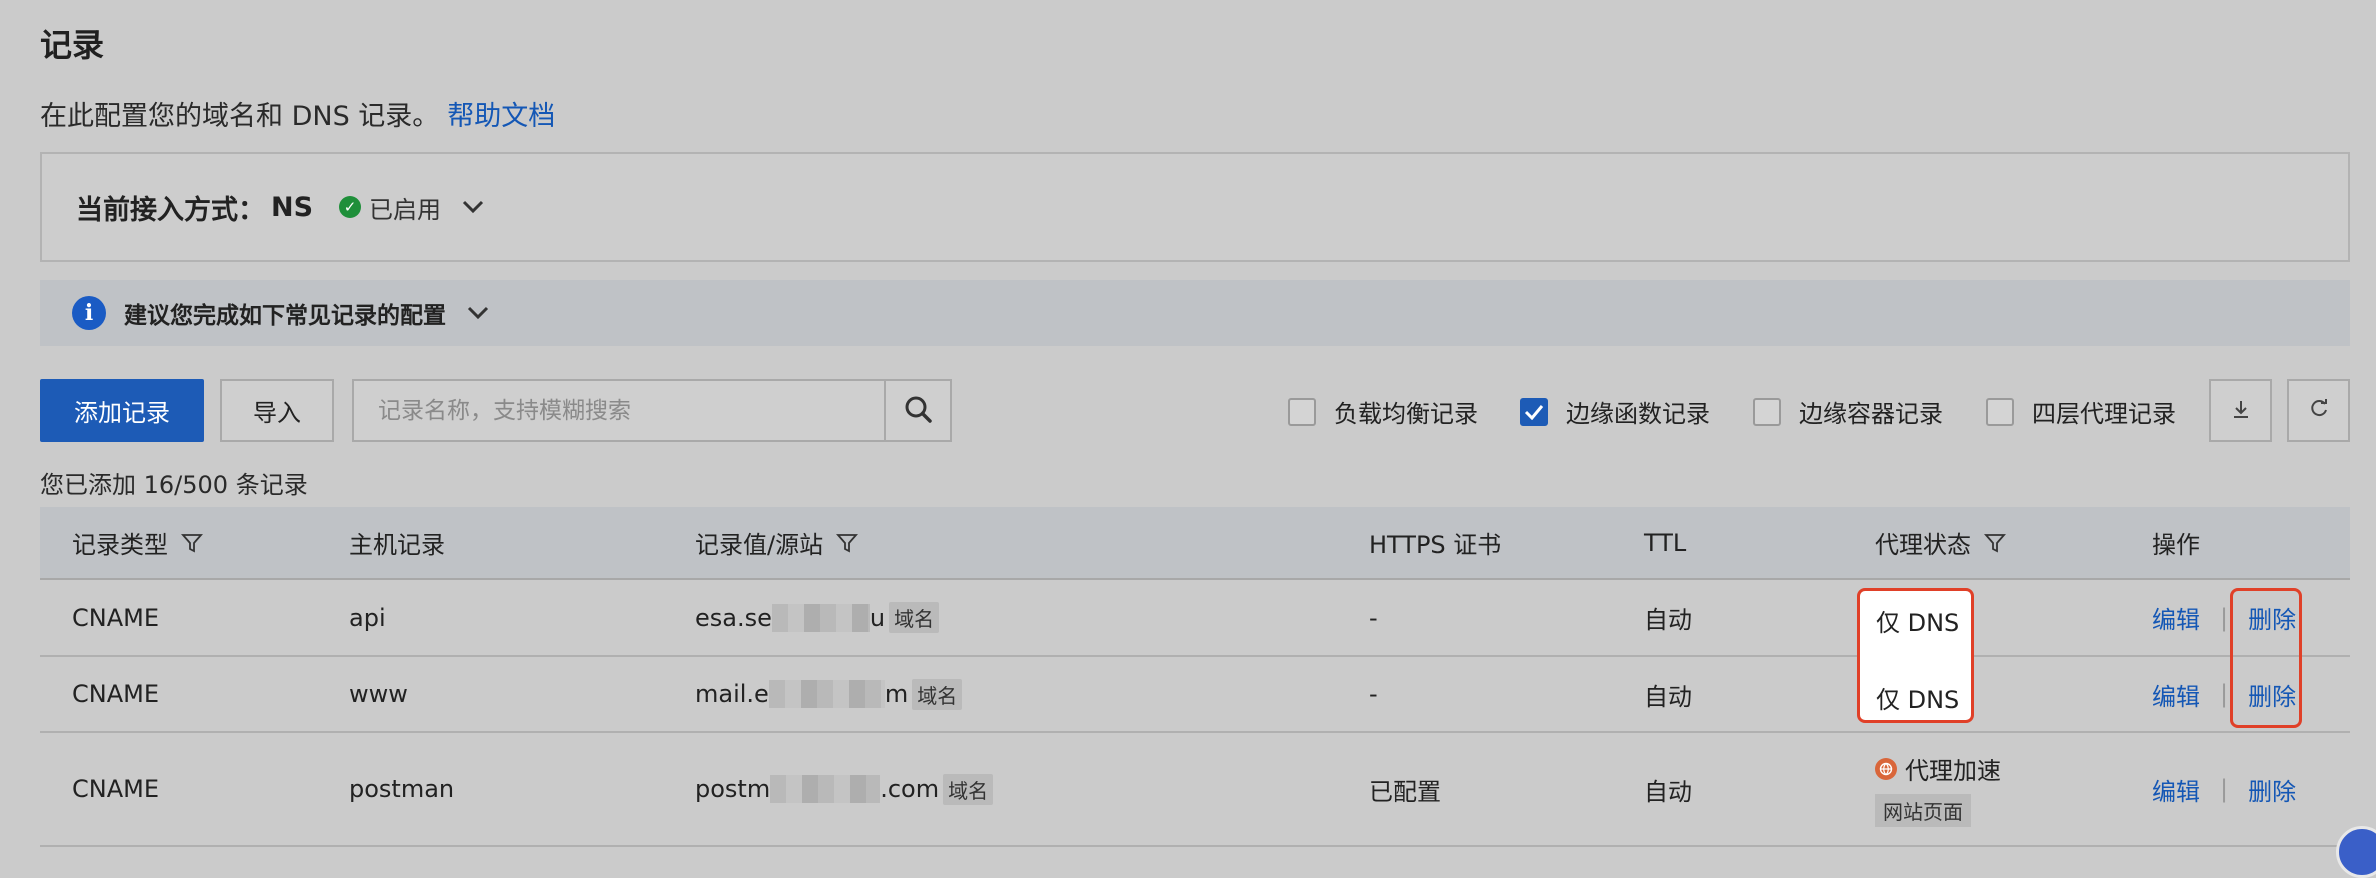 This screenshot has width=2376, height=878. I want to click on globe-icon, so click(1886, 768).